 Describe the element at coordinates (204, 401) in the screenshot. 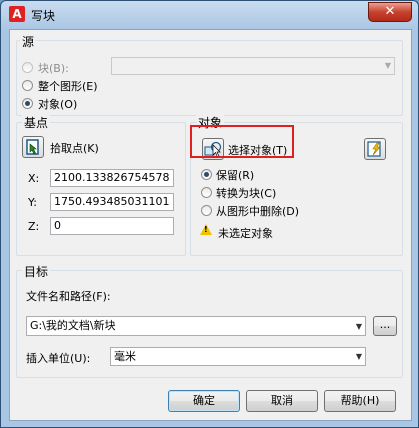

I see `ok-button: 确定` at that location.